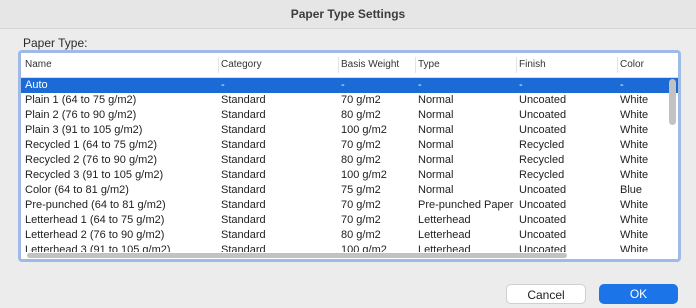  I want to click on cell-name: Color (64 to 81 g/m2), so click(77, 190).